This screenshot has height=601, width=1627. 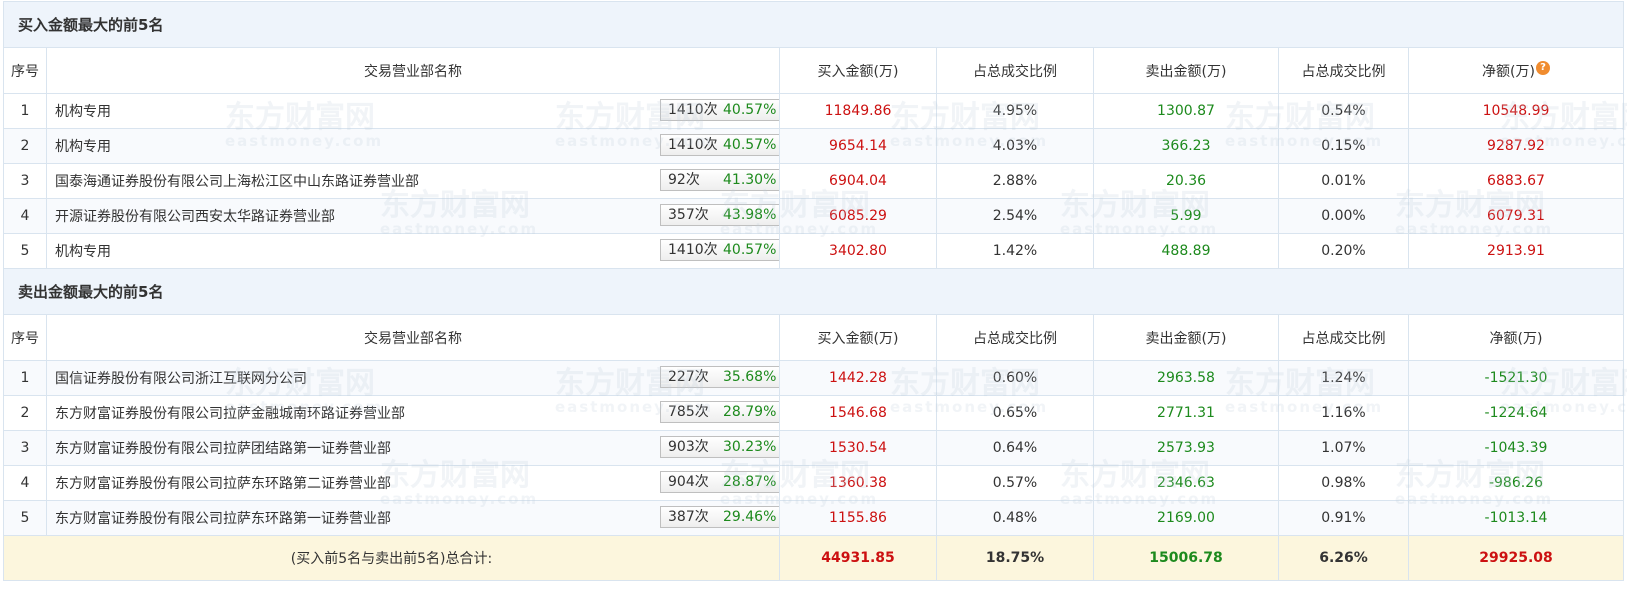 I want to click on buy_section-title-row: 买入金额最大的前5名, so click(x=813, y=24).